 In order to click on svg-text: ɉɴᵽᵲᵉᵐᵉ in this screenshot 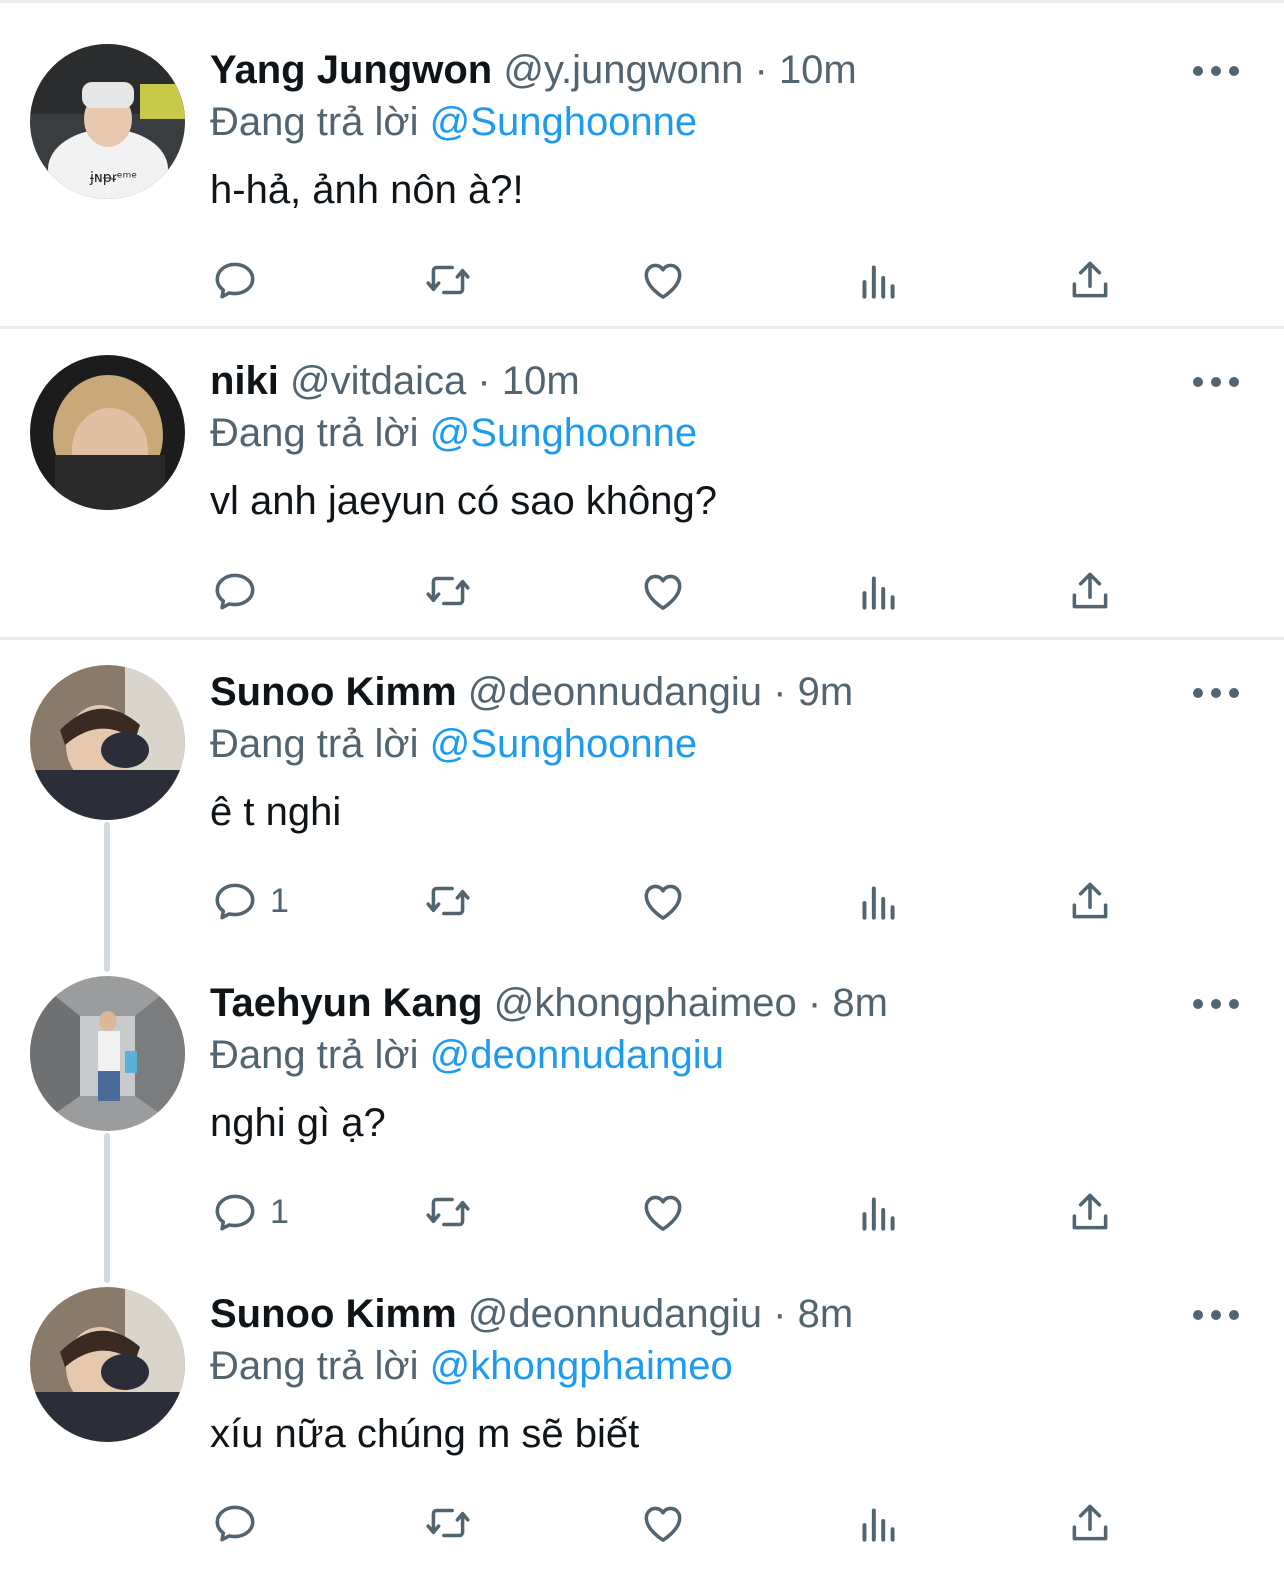, I will do `click(113, 178)`.